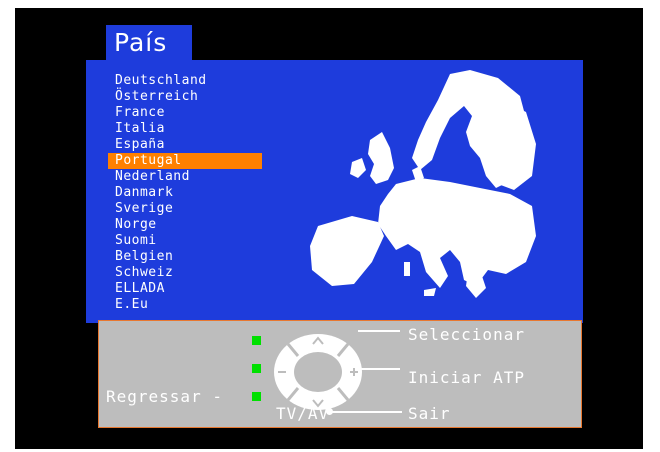 This screenshot has height=452, width=660. Describe the element at coordinates (185, 113) in the screenshot. I see `country-item: France` at that location.